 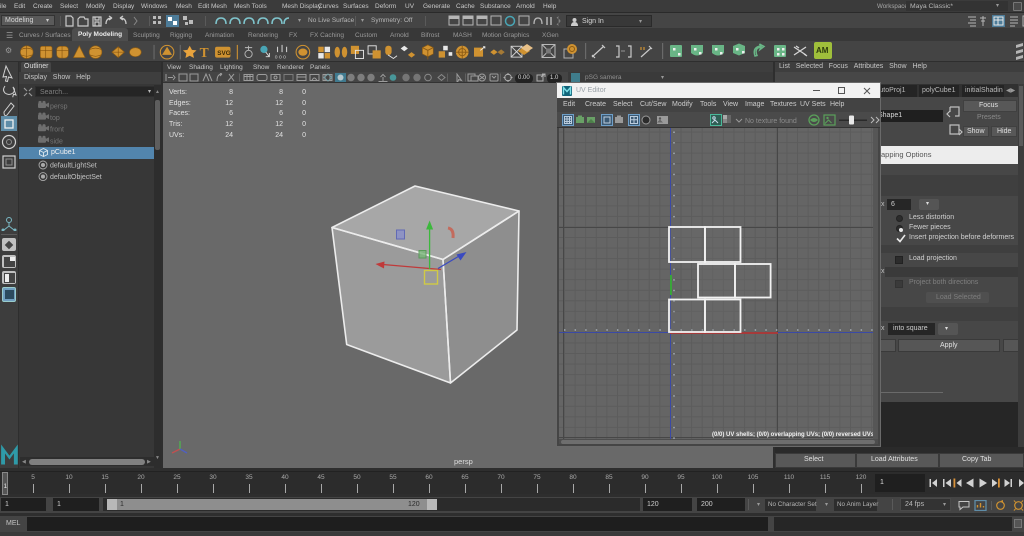 What do you see at coordinates (56, 142) in the screenshot?
I see `svg-text: side` at bounding box center [56, 142].